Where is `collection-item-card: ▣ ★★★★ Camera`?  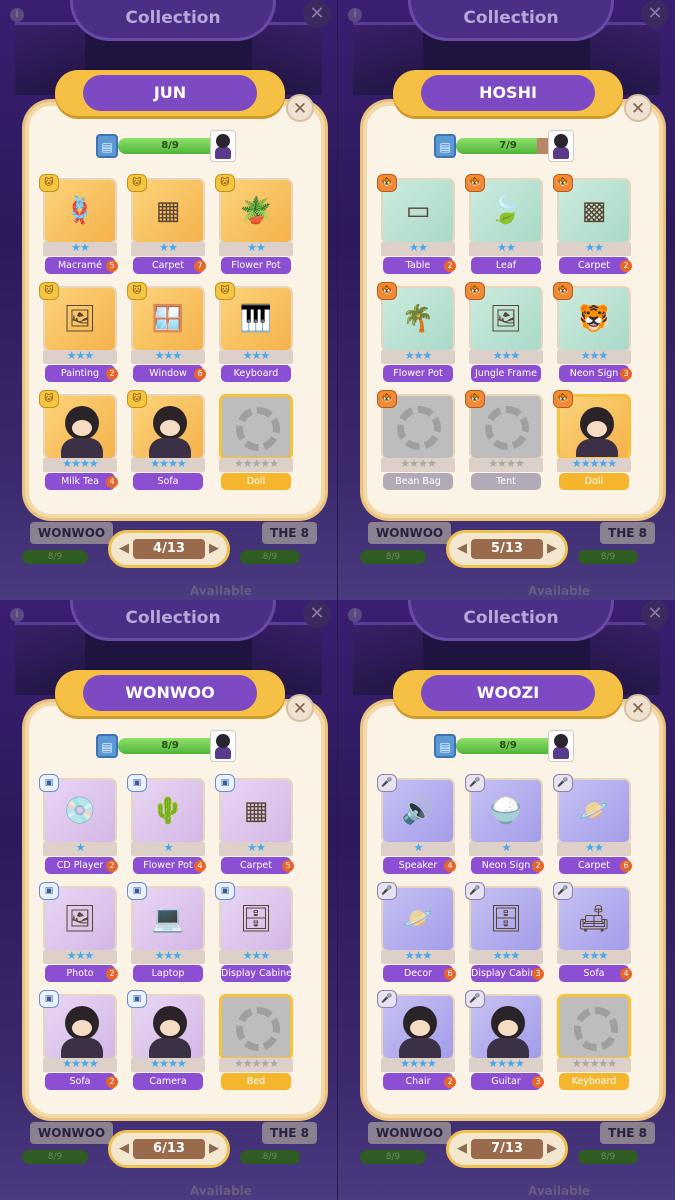
collection-item-card: ▣ ★★★★ Camera is located at coordinates (166, 1041).